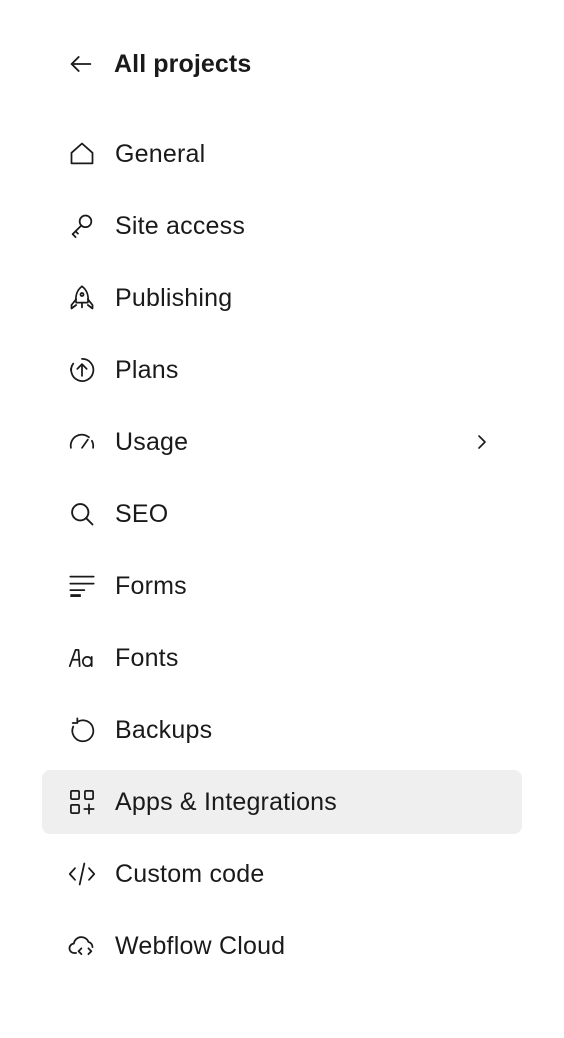  I want to click on gauge-icon, so click(82, 442).